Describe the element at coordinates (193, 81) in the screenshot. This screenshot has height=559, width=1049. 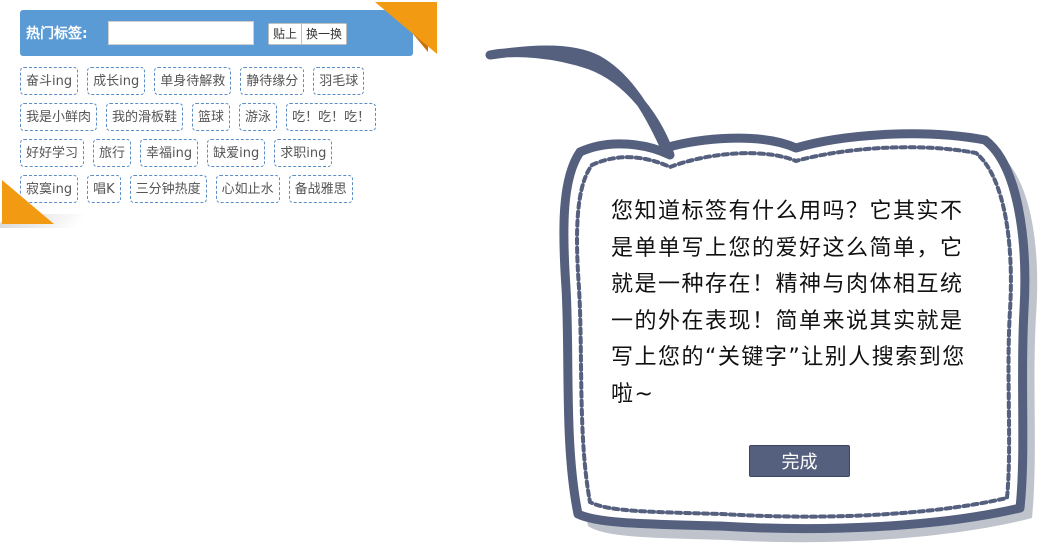
I see `tag-item: 单身待解救` at that location.